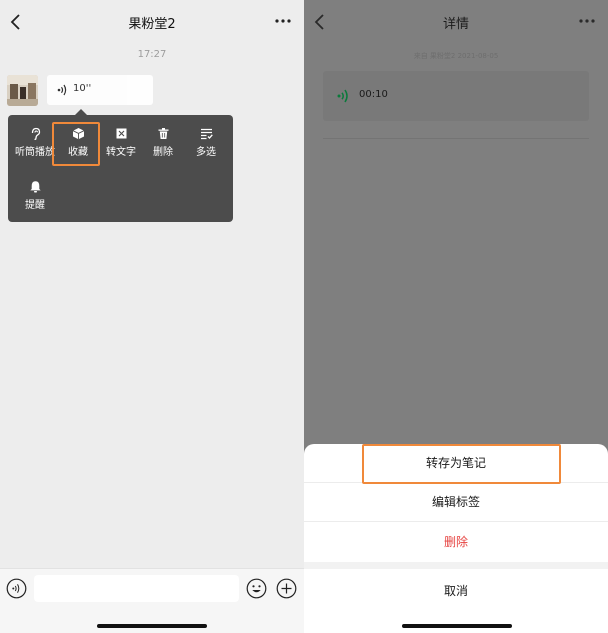 The image size is (608, 633). What do you see at coordinates (342, 96) in the screenshot?
I see `voice-play-icon` at bounding box center [342, 96].